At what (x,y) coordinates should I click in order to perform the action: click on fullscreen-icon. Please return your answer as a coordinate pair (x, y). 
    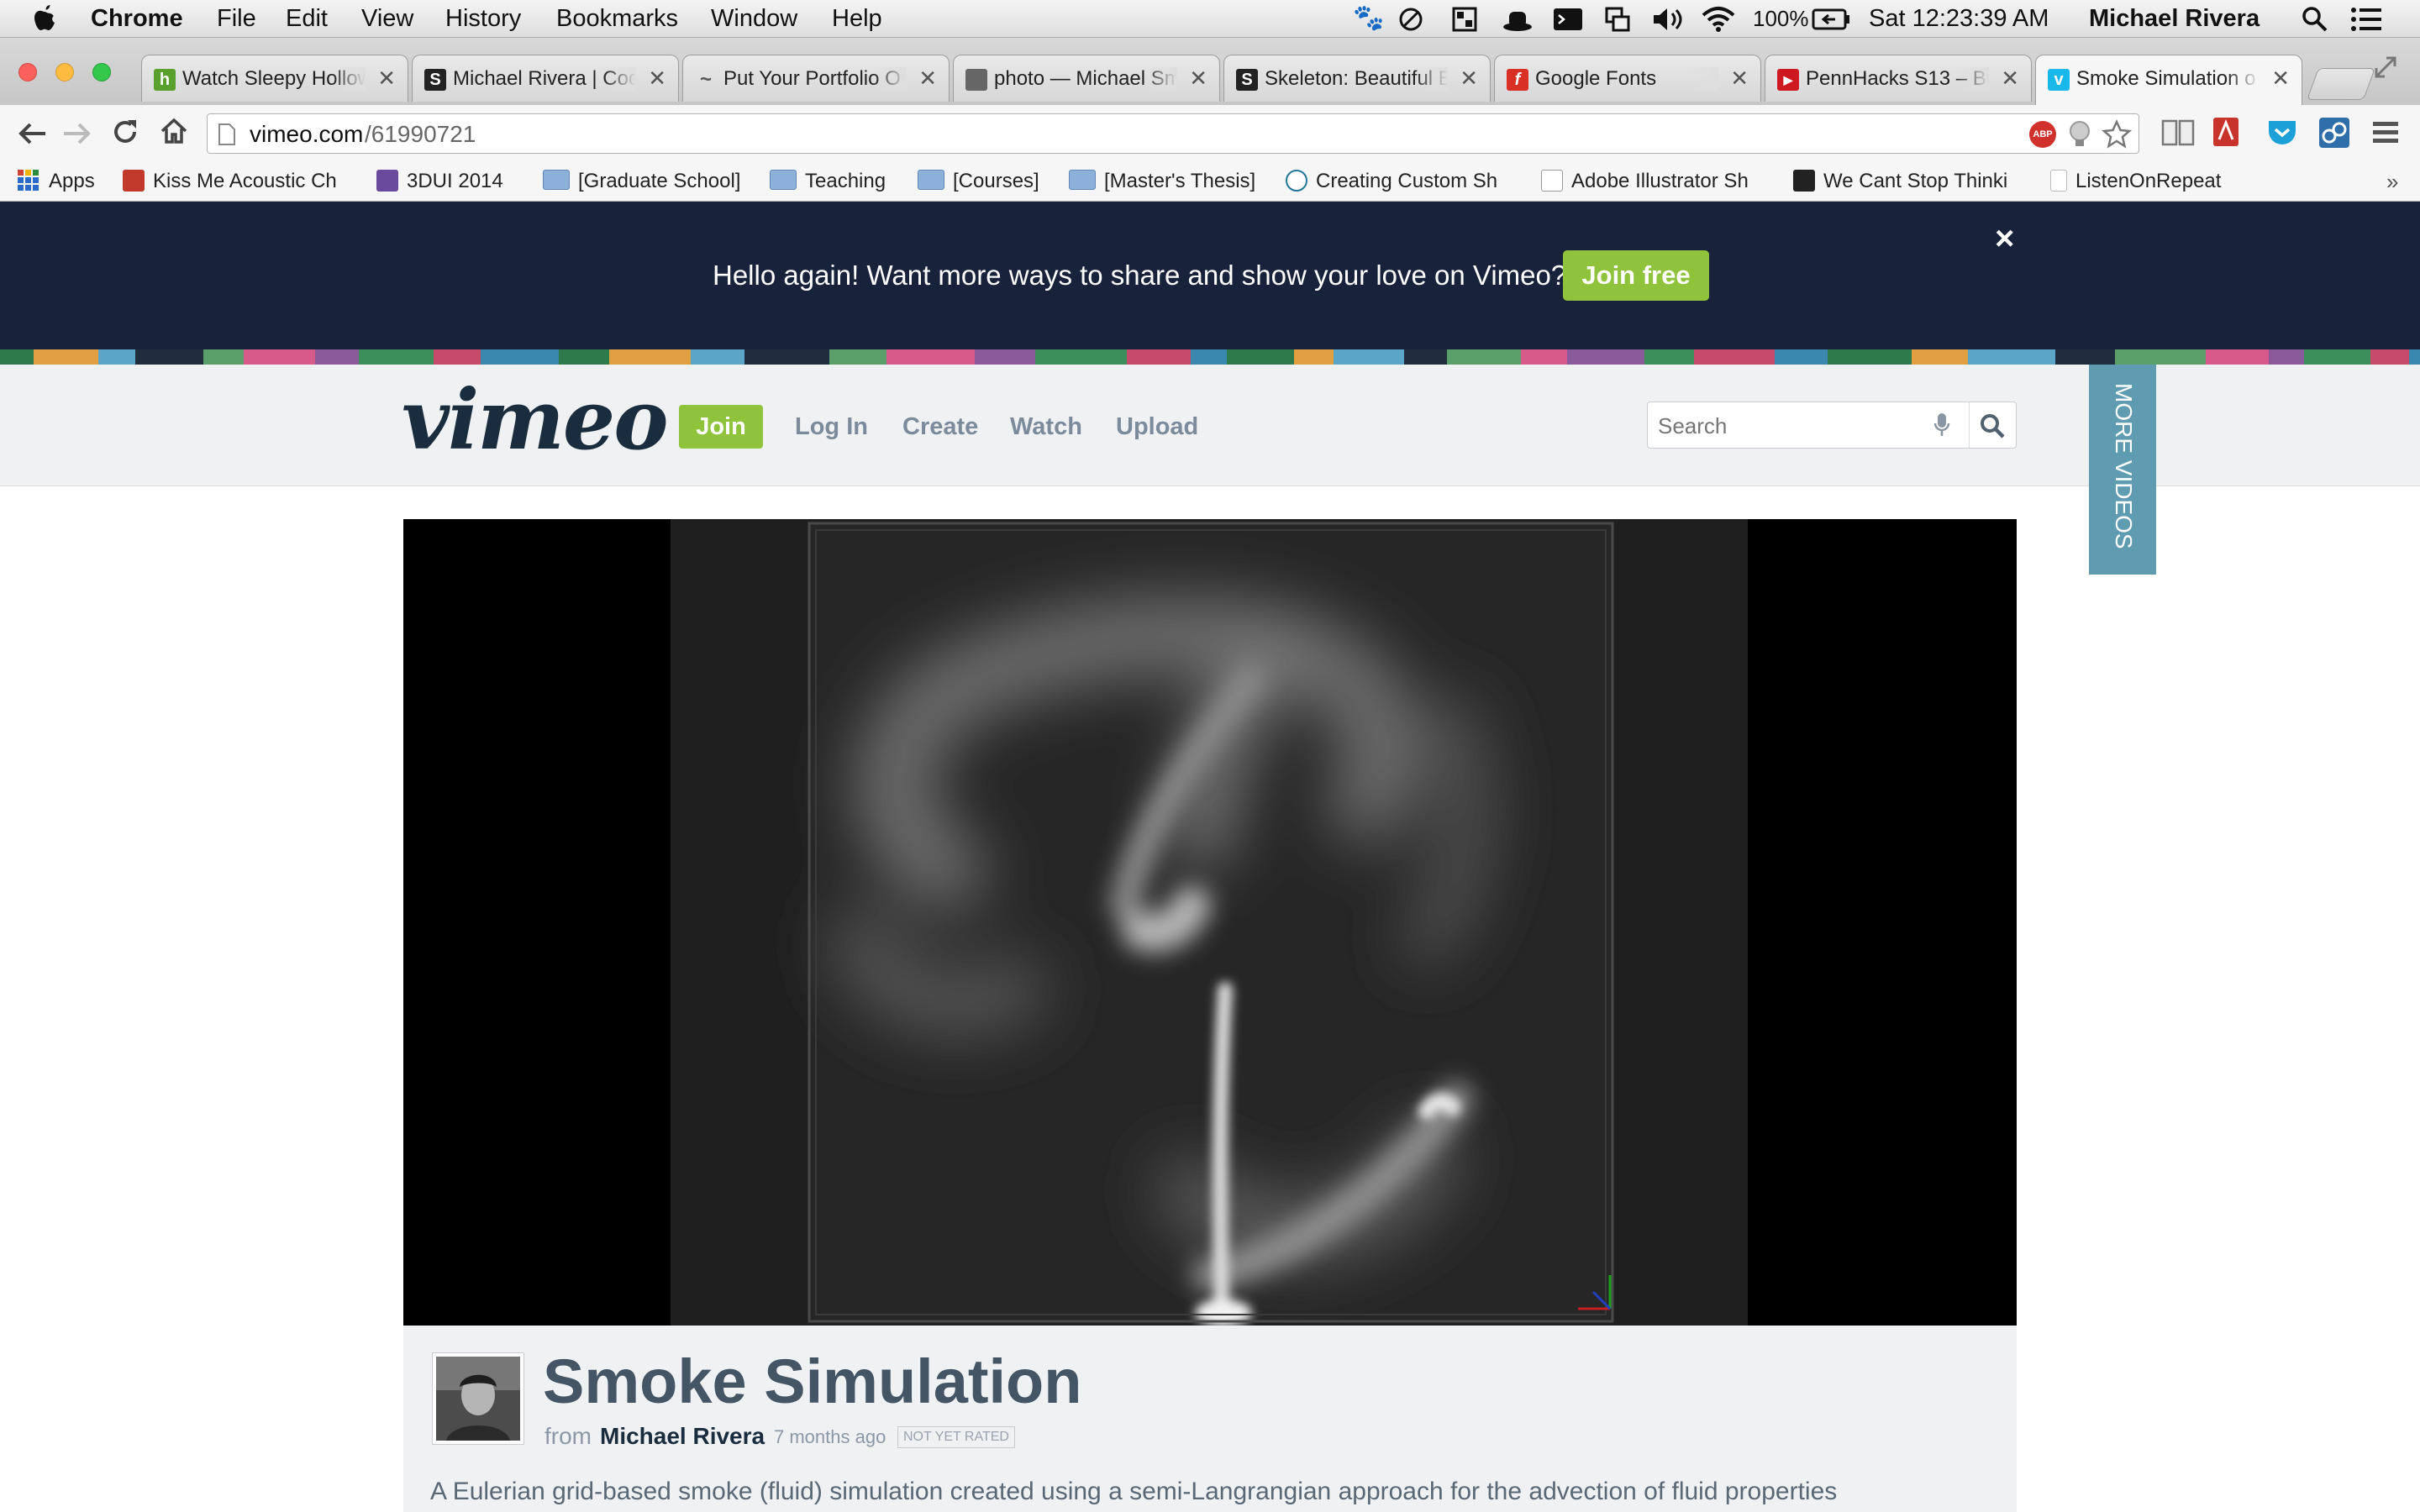
    Looking at the image, I should click on (2386, 67).